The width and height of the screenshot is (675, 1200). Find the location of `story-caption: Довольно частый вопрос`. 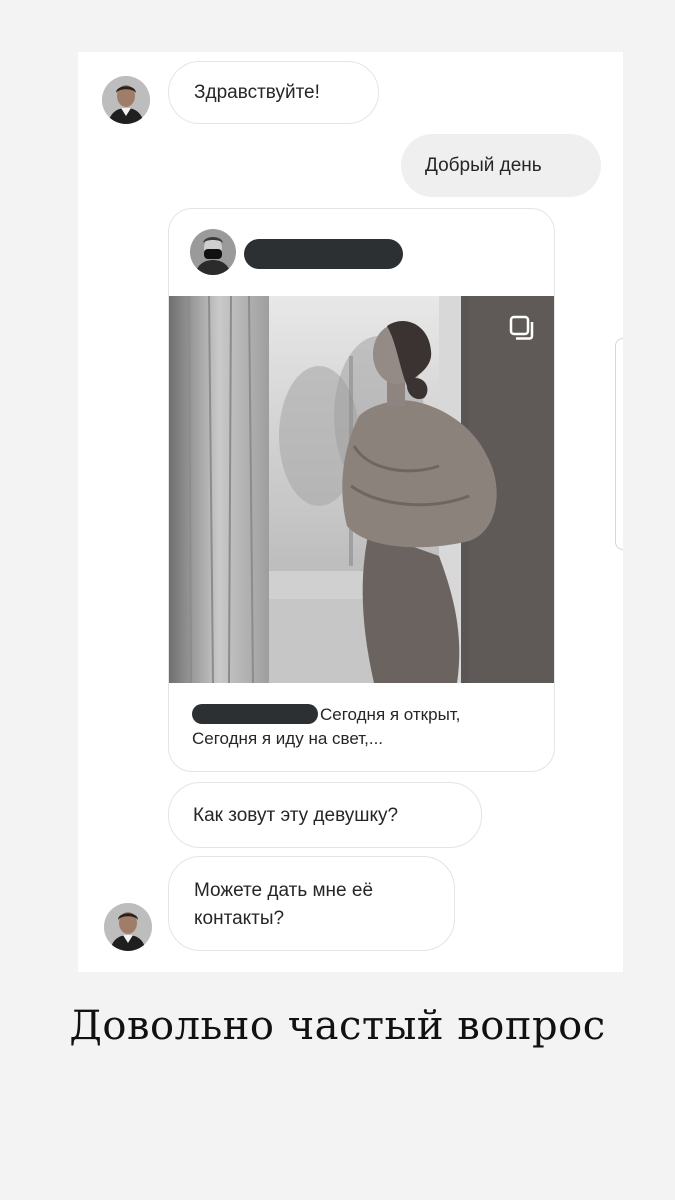

story-caption: Довольно частый вопрос is located at coordinates (337, 1026).